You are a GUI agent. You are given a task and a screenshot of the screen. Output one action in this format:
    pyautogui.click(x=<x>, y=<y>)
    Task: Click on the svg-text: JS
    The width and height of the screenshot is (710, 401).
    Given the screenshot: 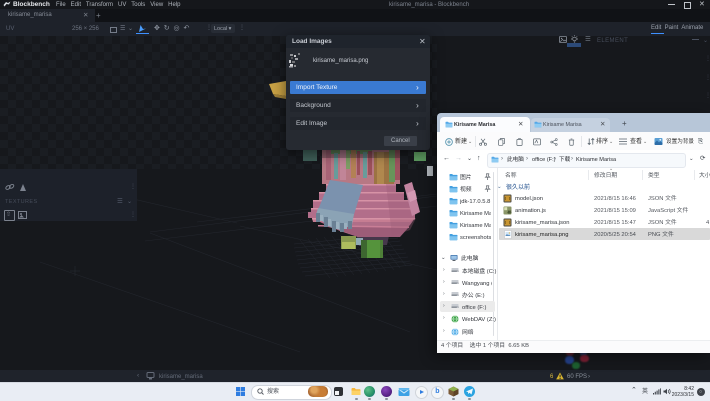 What is the action you would take?
    pyautogui.click(x=509, y=211)
    